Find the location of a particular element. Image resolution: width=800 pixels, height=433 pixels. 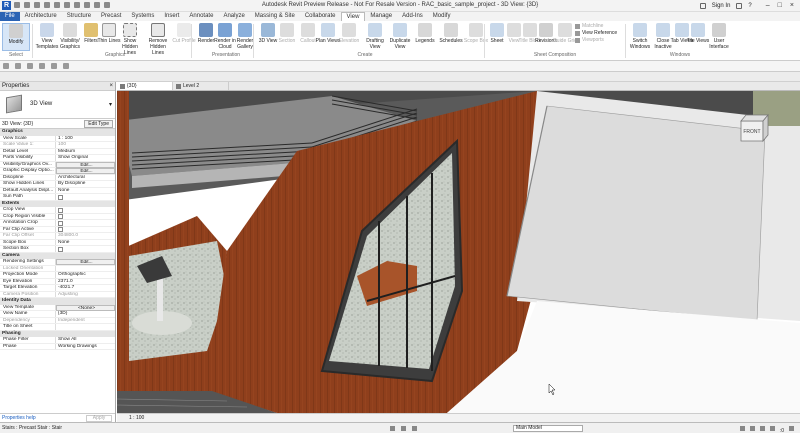

property-value is located at coordinates (85, 327).